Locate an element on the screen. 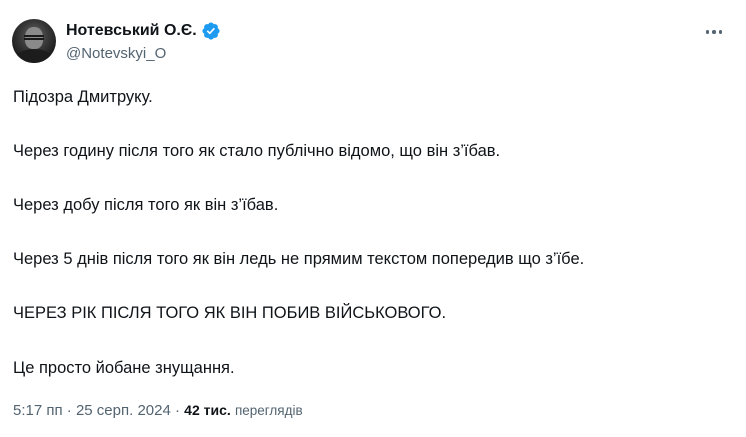  author-handle: @Notevskyi_O is located at coordinates (116, 54).